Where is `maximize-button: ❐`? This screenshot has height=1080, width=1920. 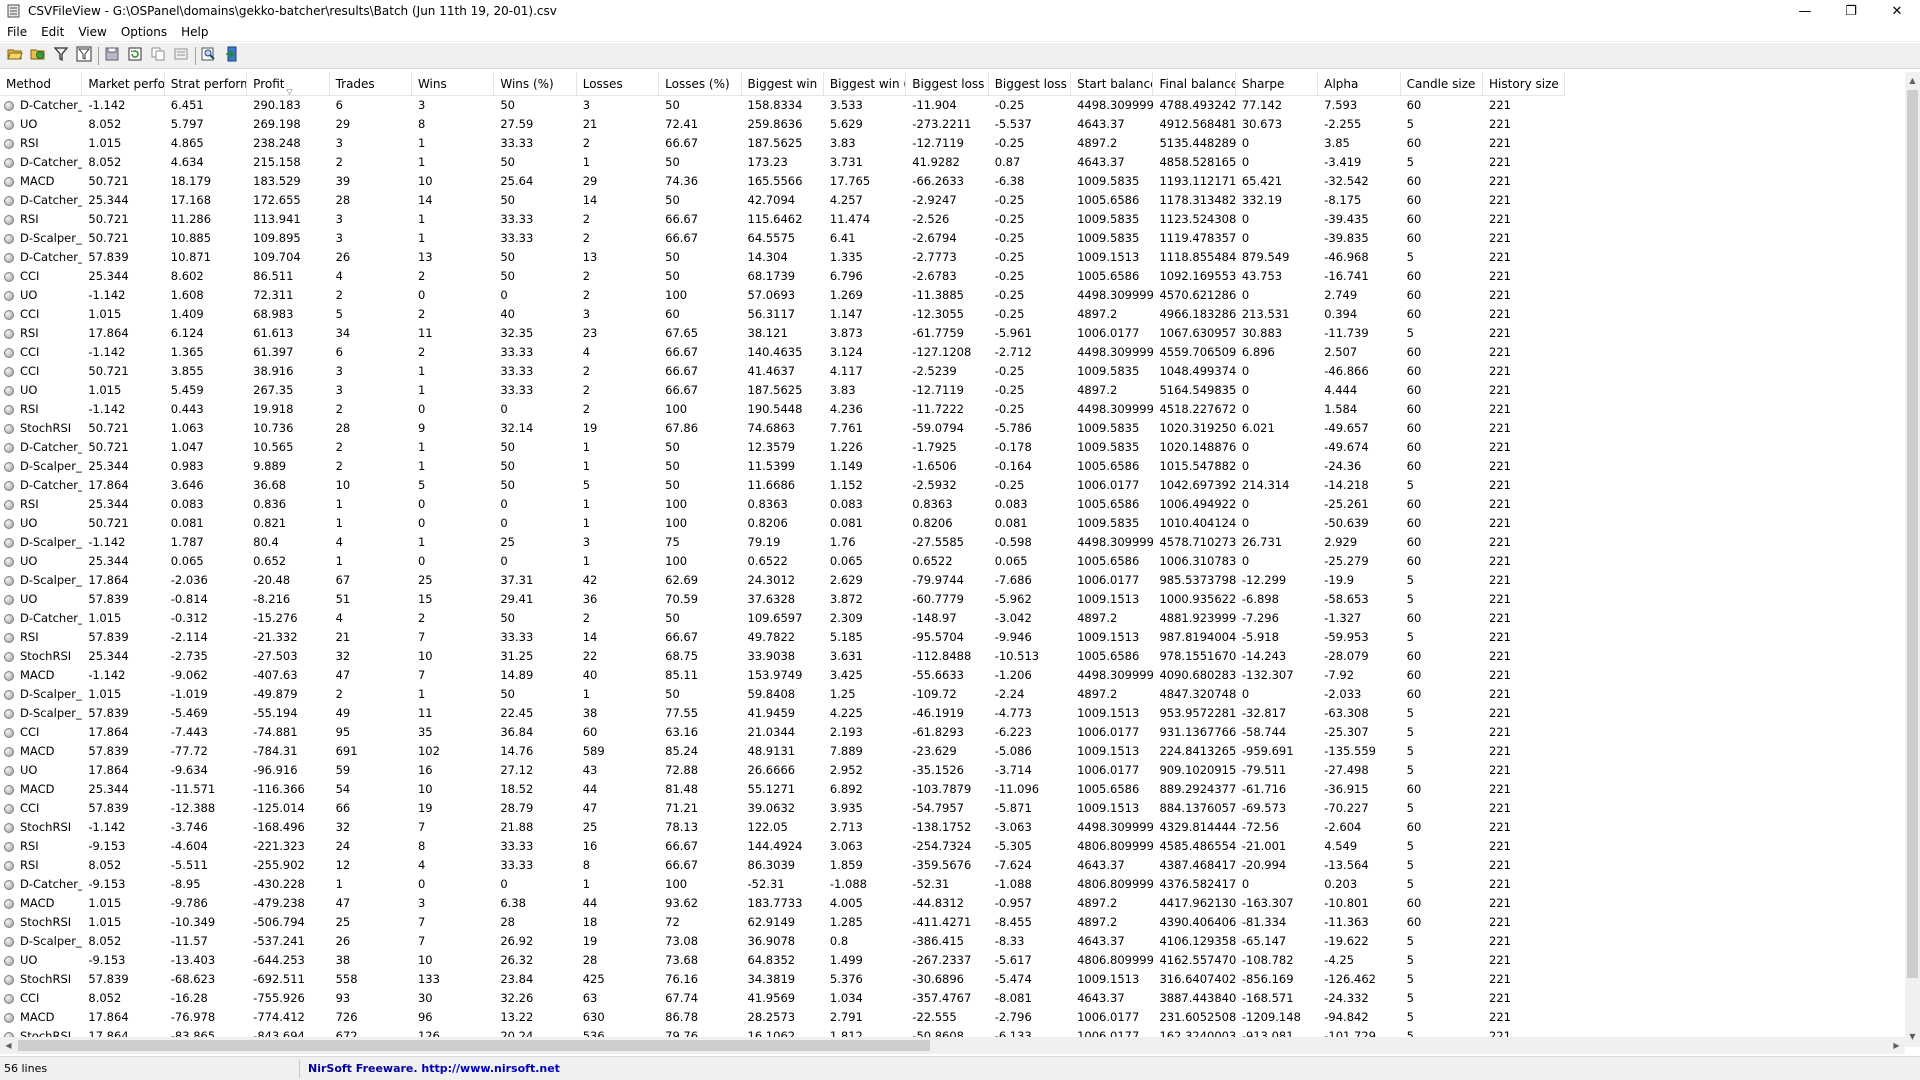
maximize-button: ❐ is located at coordinates (1851, 11).